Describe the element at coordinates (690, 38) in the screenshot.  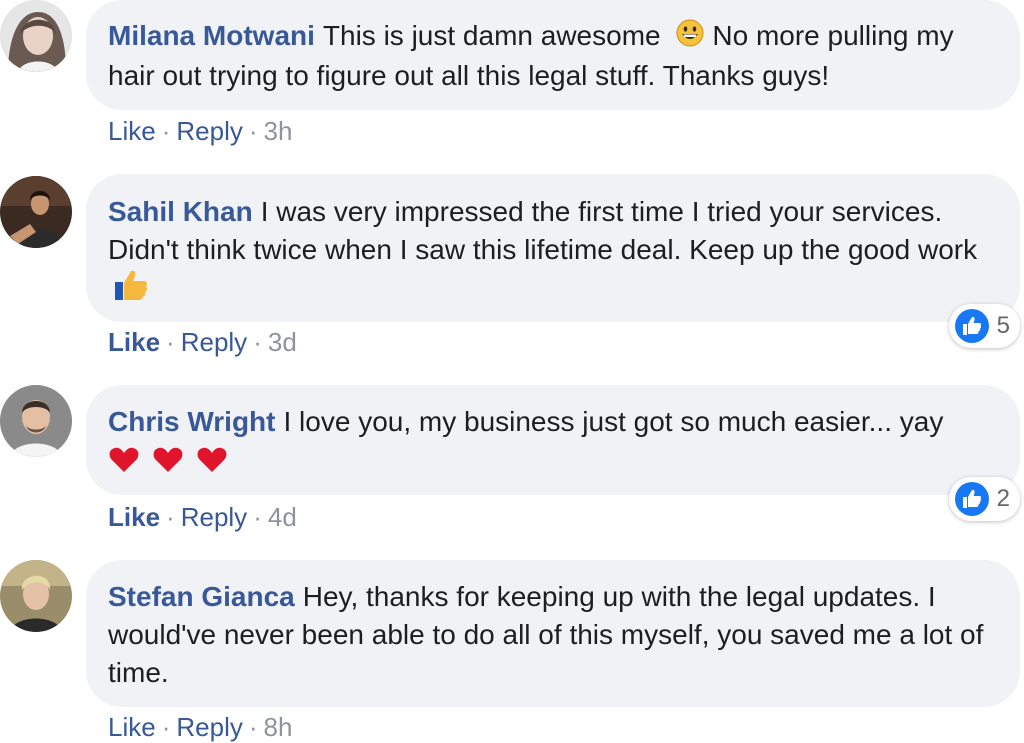
I see `grinning-face-icon` at that location.